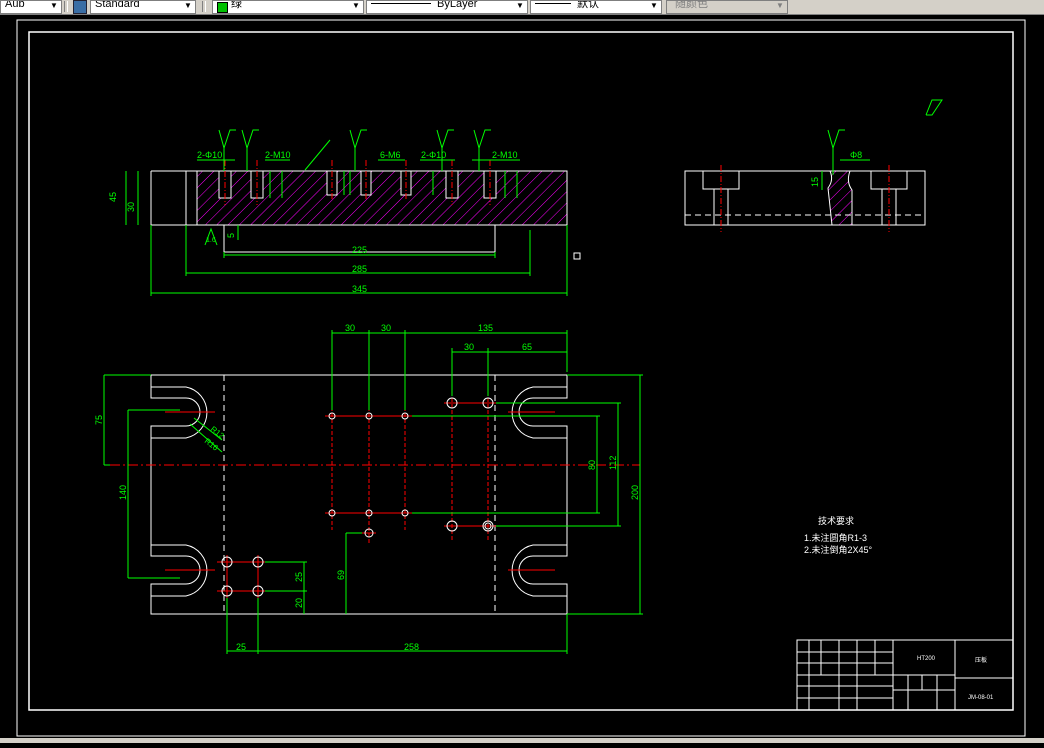 The height and width of the screenshot is (748, 1044). I want to click on linetype-combo: ByLayer ▼, so click(447, 7).